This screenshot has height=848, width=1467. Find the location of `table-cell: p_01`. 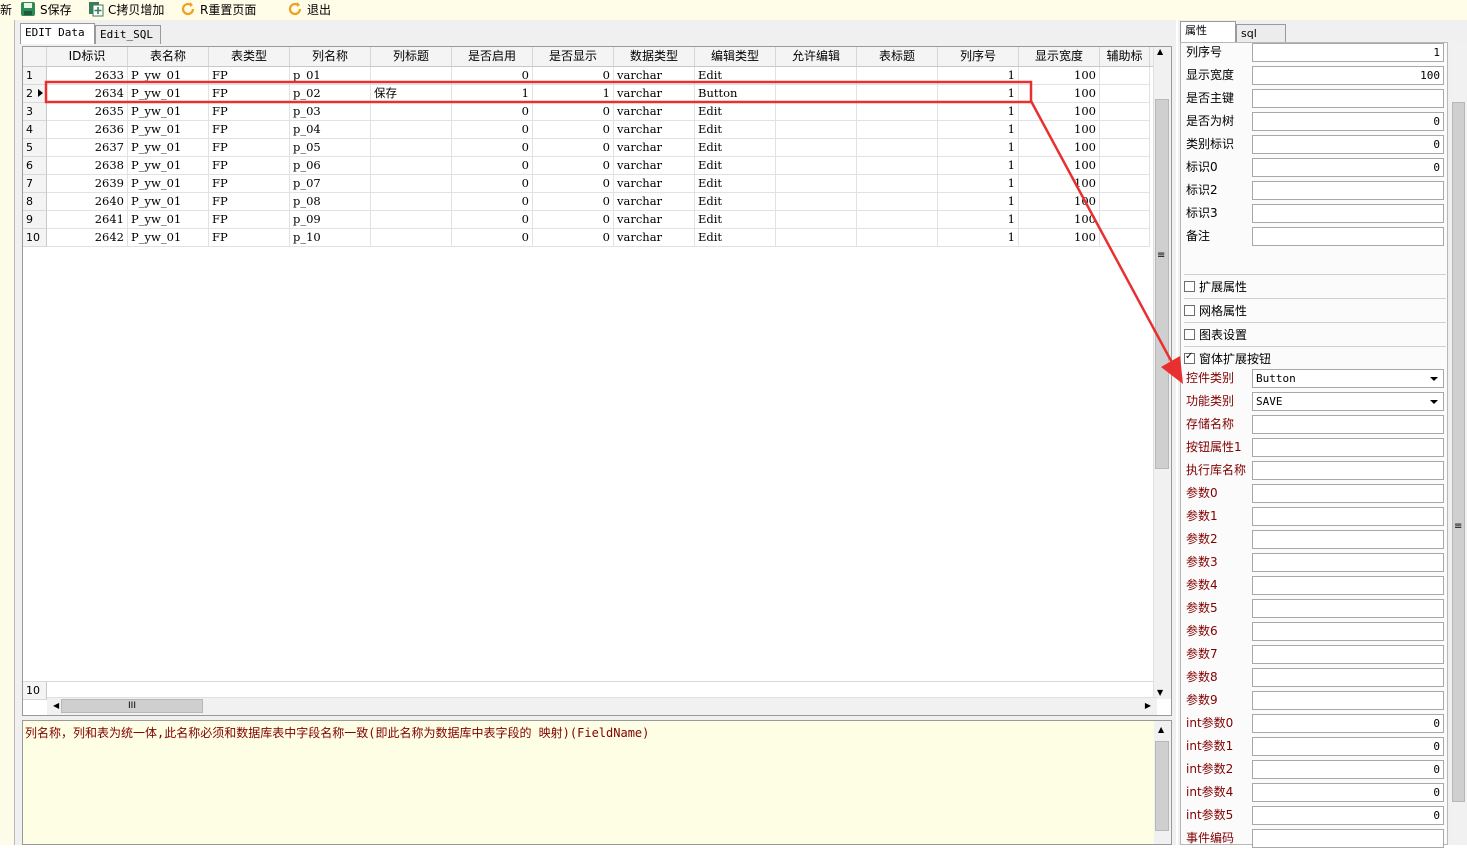

table-cell: p_01 is located at coordinates (330, 76).